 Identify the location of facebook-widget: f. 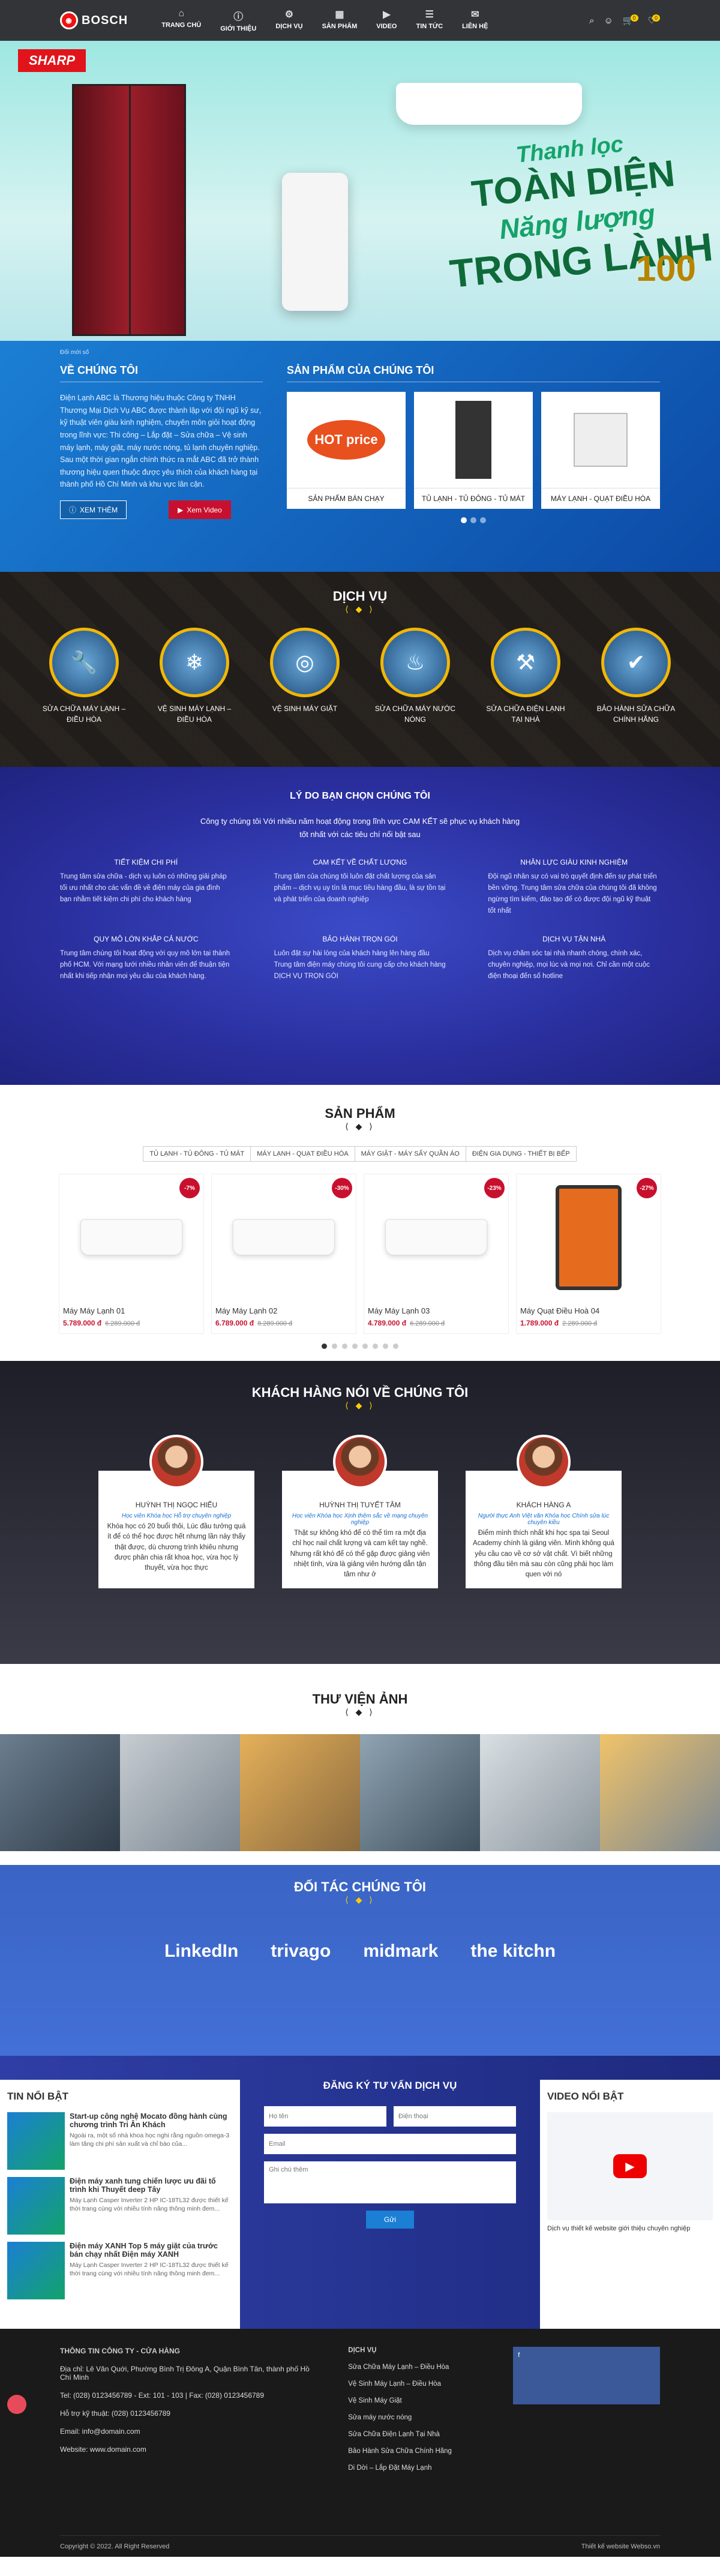
(586, 2375).